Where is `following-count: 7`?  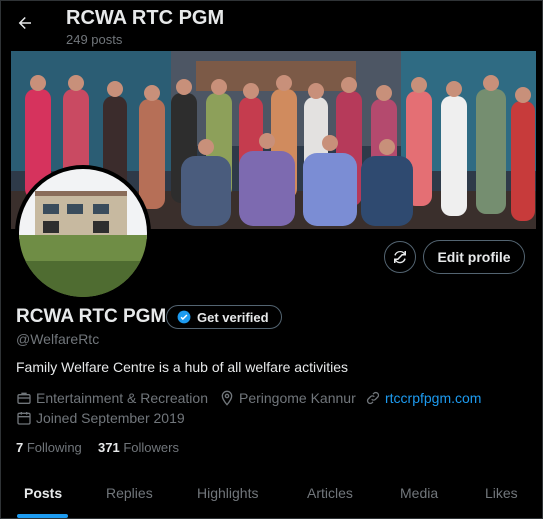
following-count: 7 is located at coordinates (20, 447).